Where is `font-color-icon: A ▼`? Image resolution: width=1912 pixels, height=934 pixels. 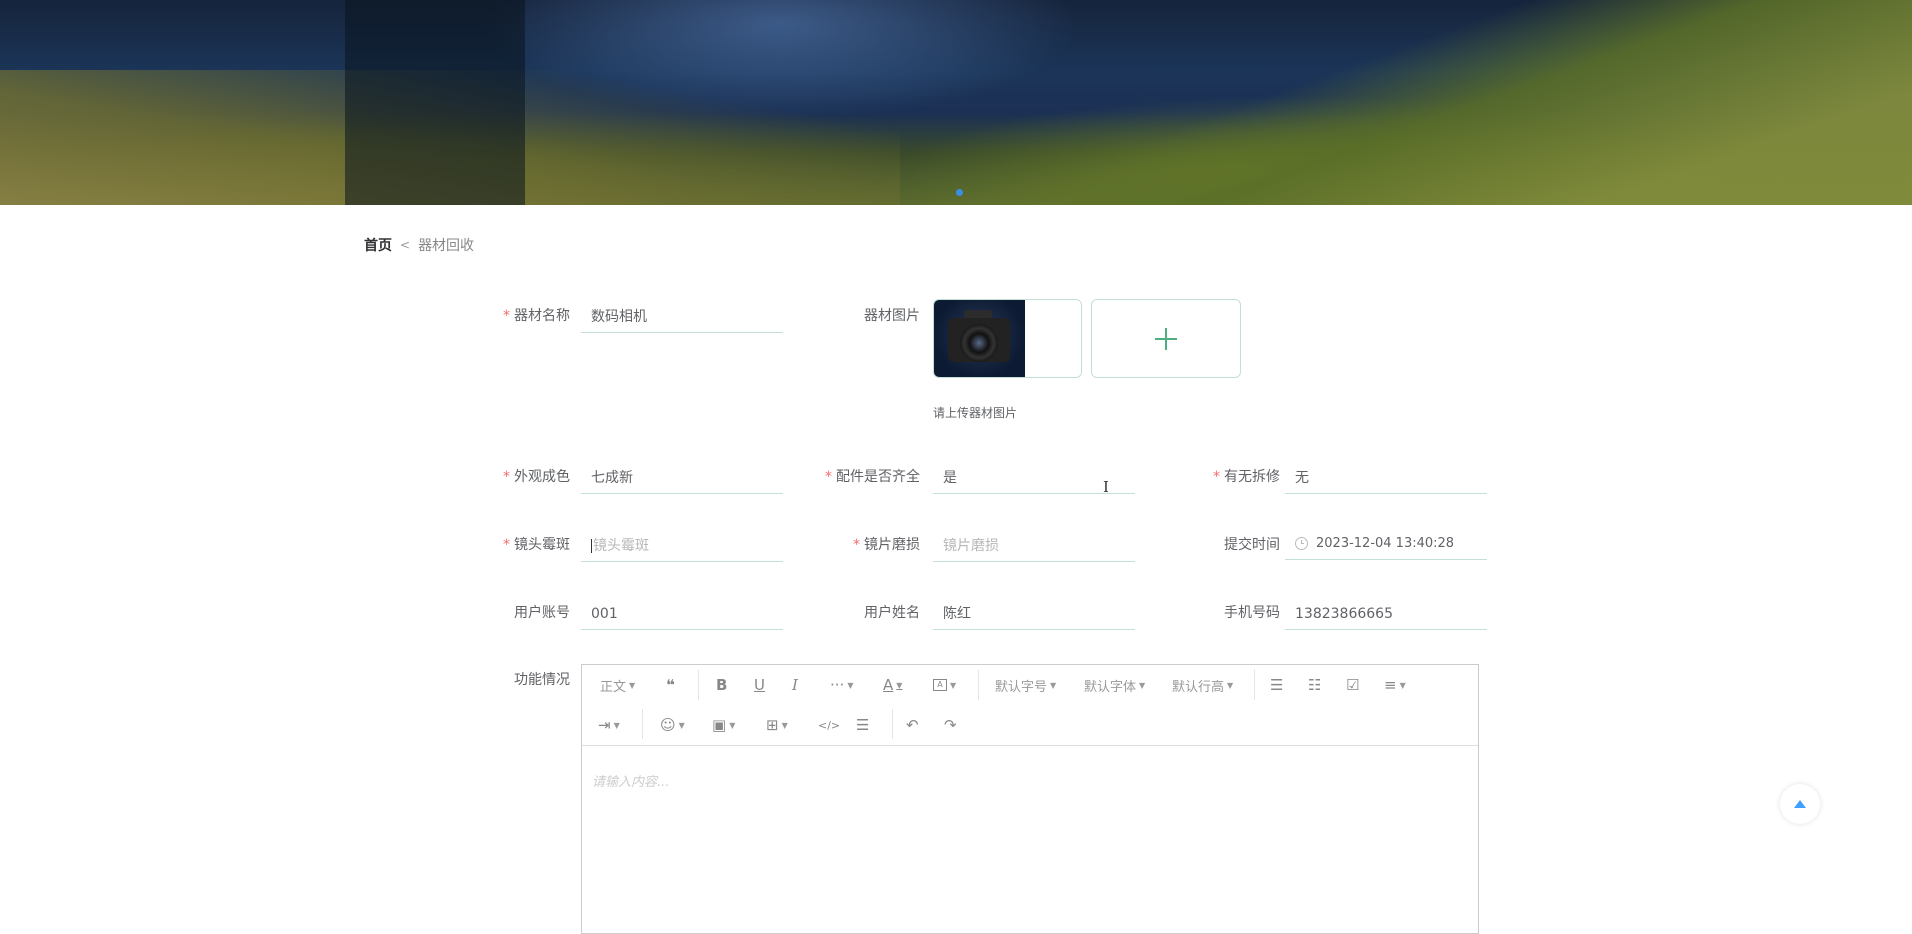 font-color-icon: A ▼ is located at coordinates (892, 685).